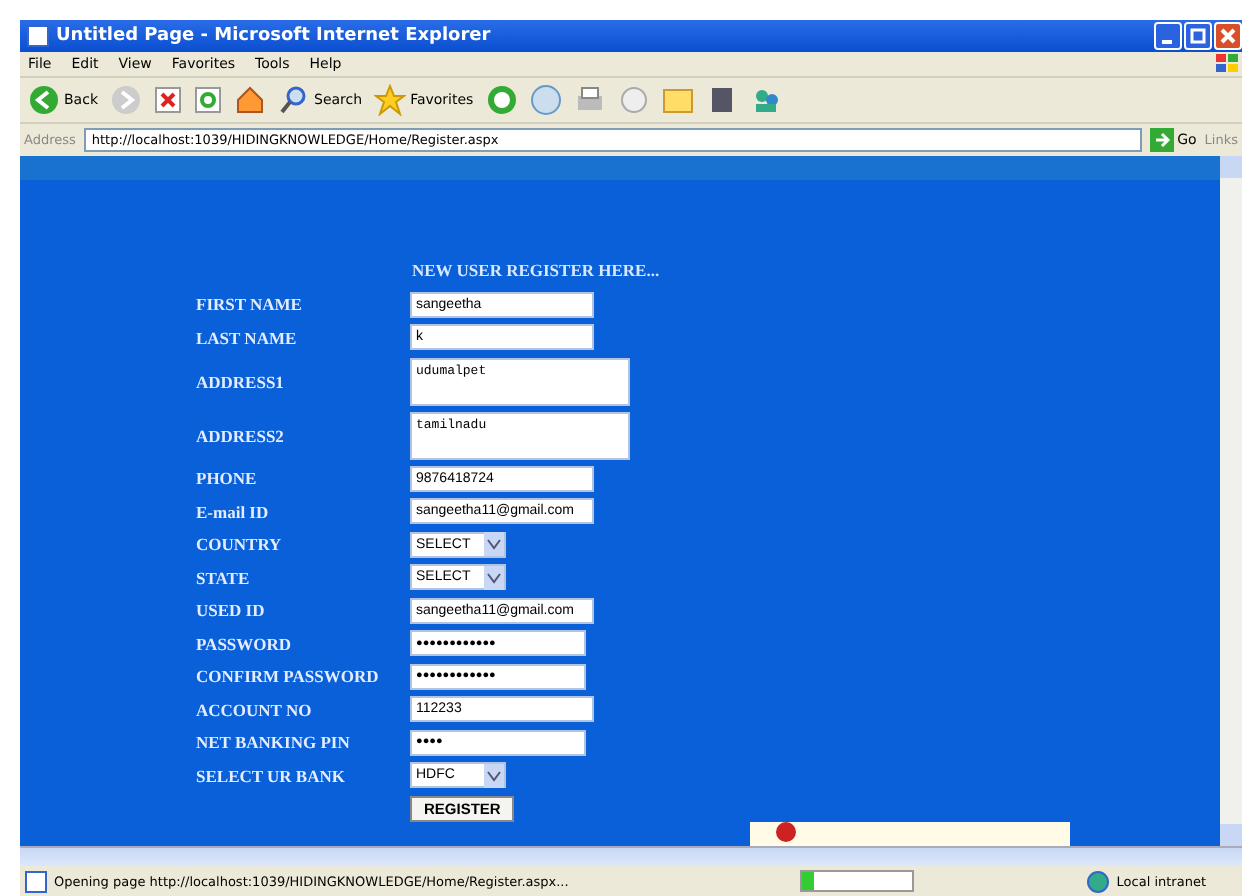 The image size is (1242, 896). I want to click on maximize-button, so click(1198, 36).